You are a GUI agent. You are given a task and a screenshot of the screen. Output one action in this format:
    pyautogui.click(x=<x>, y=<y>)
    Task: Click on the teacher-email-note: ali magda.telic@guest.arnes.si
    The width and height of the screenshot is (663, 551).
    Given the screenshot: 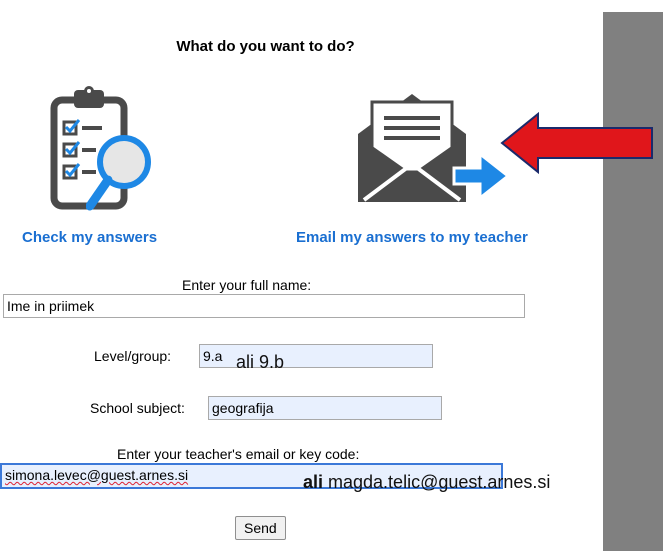 What is the action you would take?
    pyautogui.click(x=426, y=482)
    